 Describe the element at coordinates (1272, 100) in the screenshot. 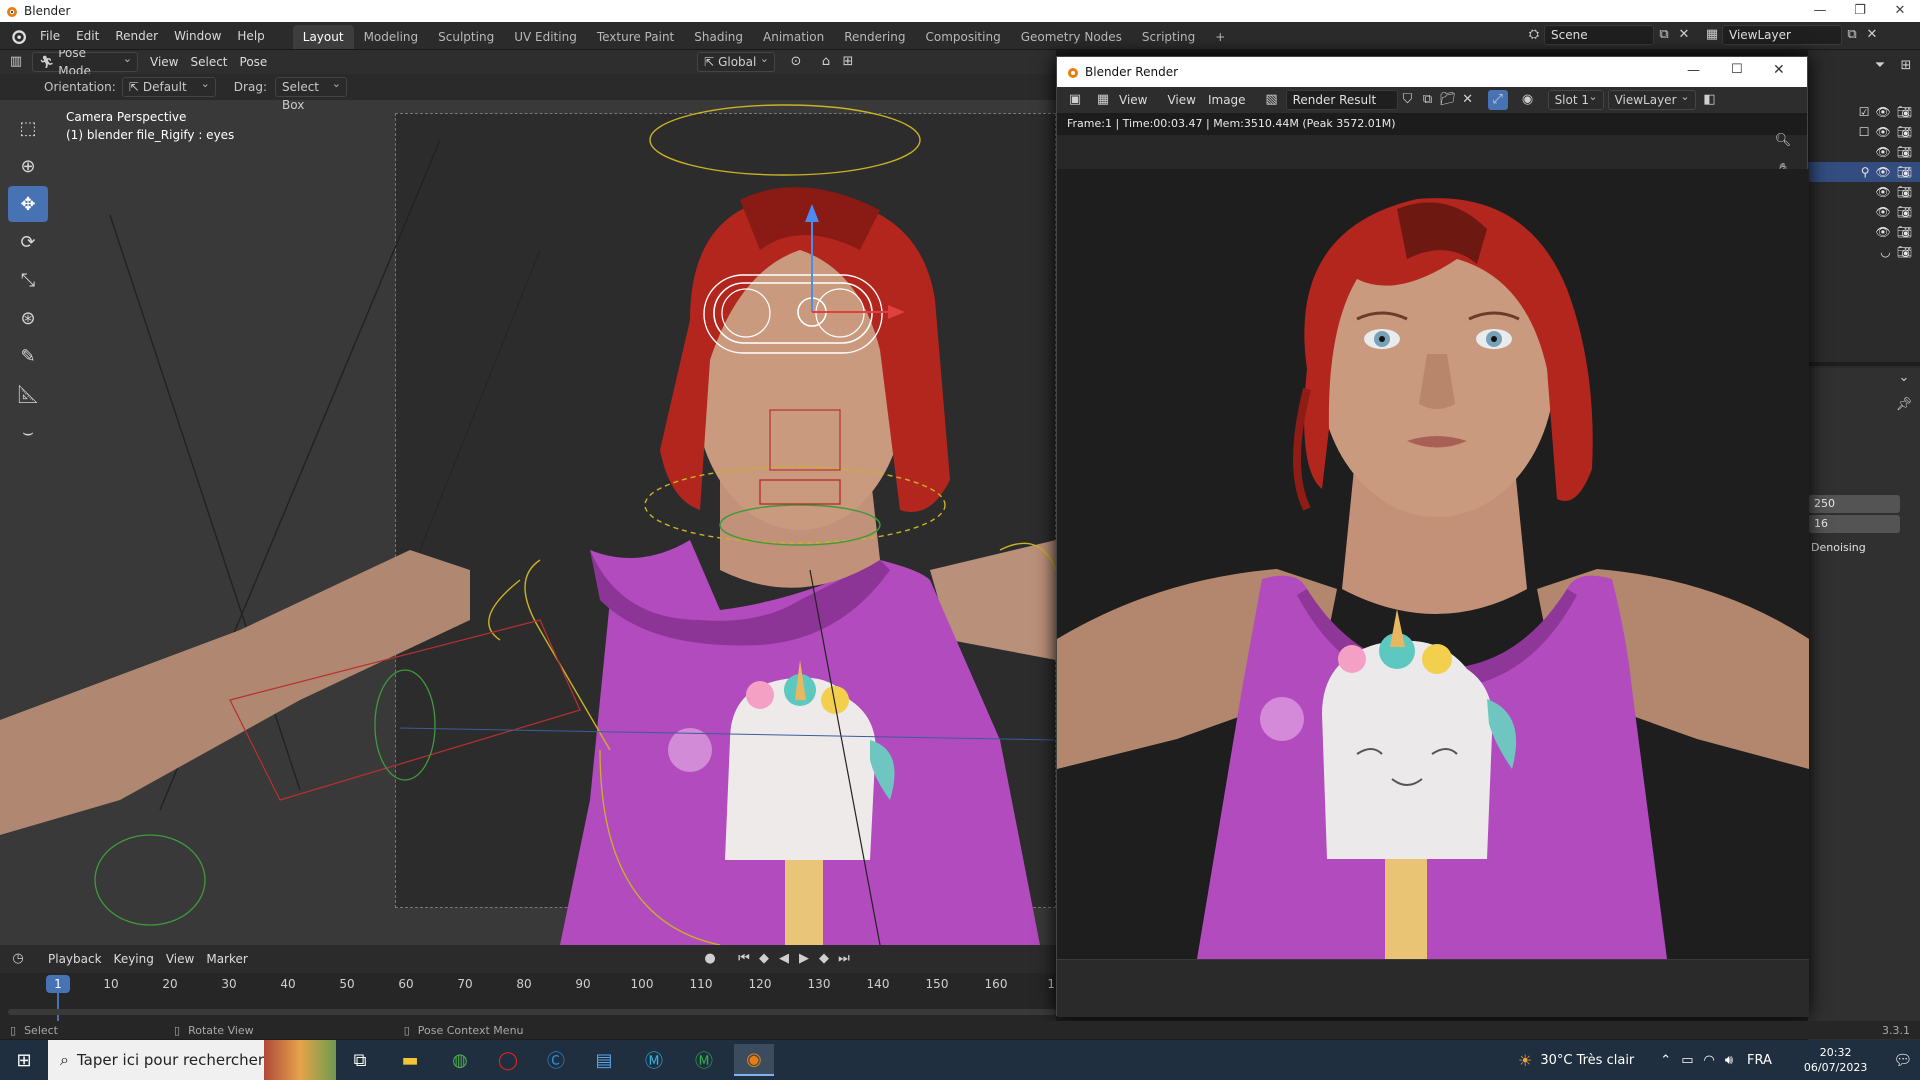

I see `image-browse-icon: ▧` at that location.